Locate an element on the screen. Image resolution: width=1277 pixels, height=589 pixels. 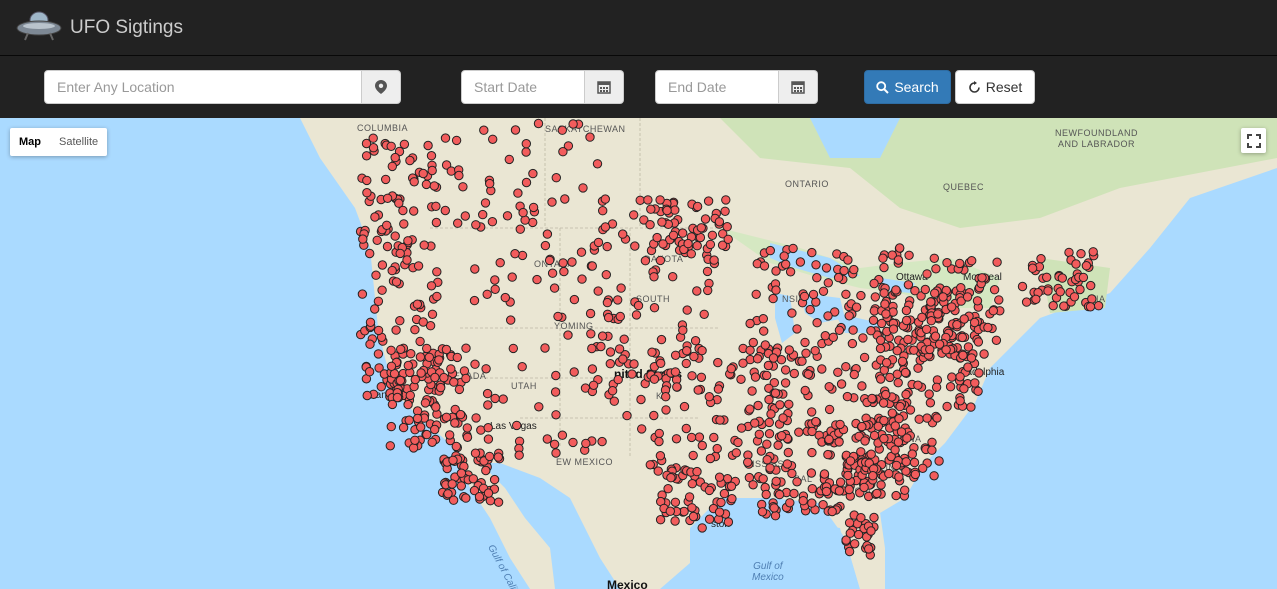
map-type-map-button: Map is located at coordinates (30, 142).